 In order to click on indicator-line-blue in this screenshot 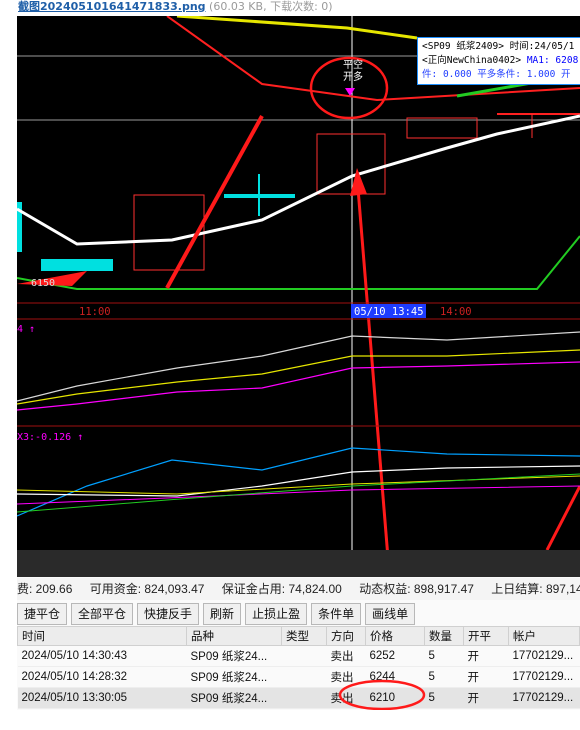, I will do `click(298, 482)`.